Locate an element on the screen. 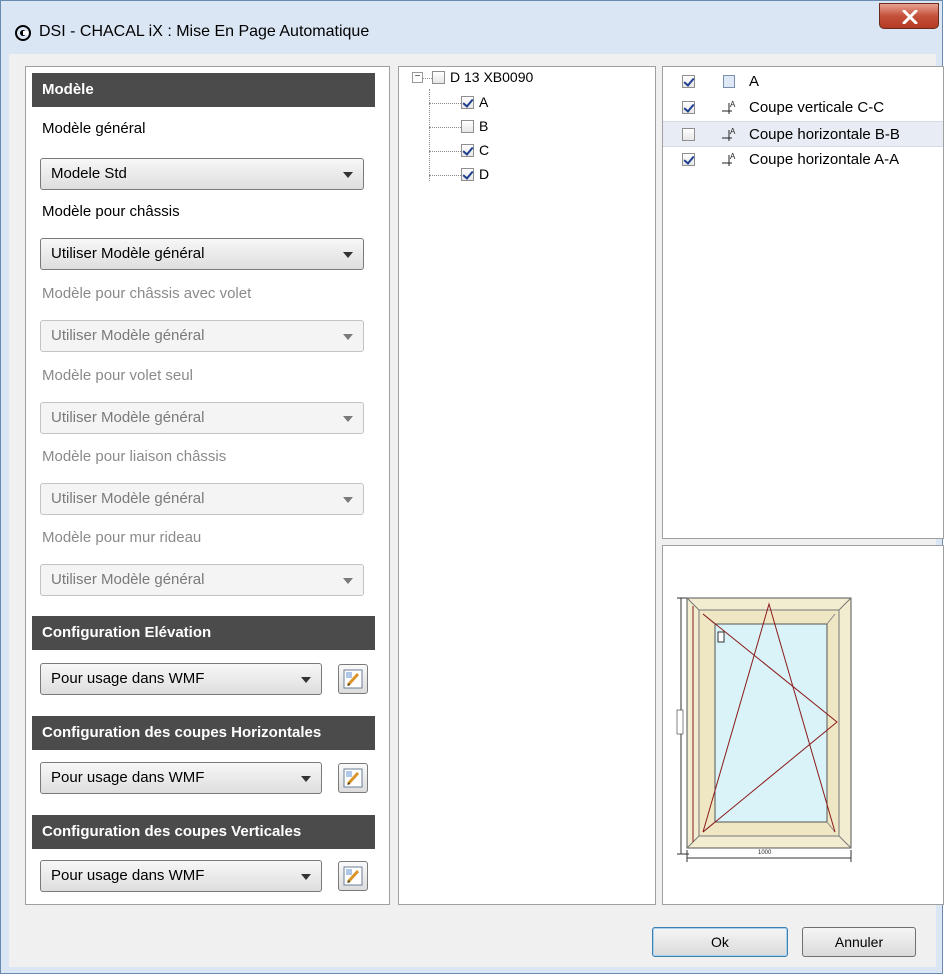 The height and width of the screenshot is (976, 945). cancel-button: Annuler is located at coordinates (859, 942).